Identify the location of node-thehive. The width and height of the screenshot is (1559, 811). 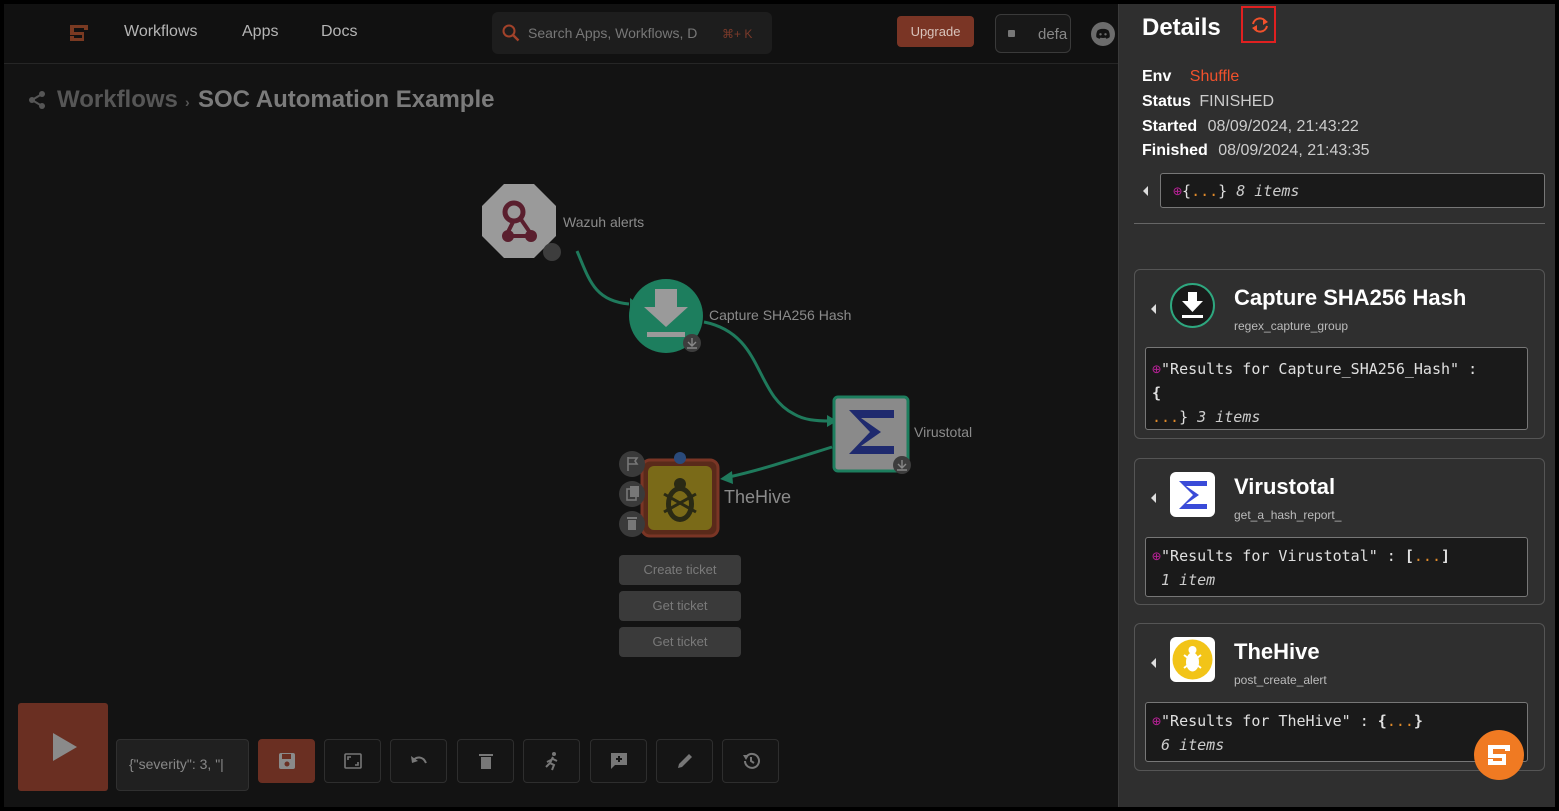
(680, 495).